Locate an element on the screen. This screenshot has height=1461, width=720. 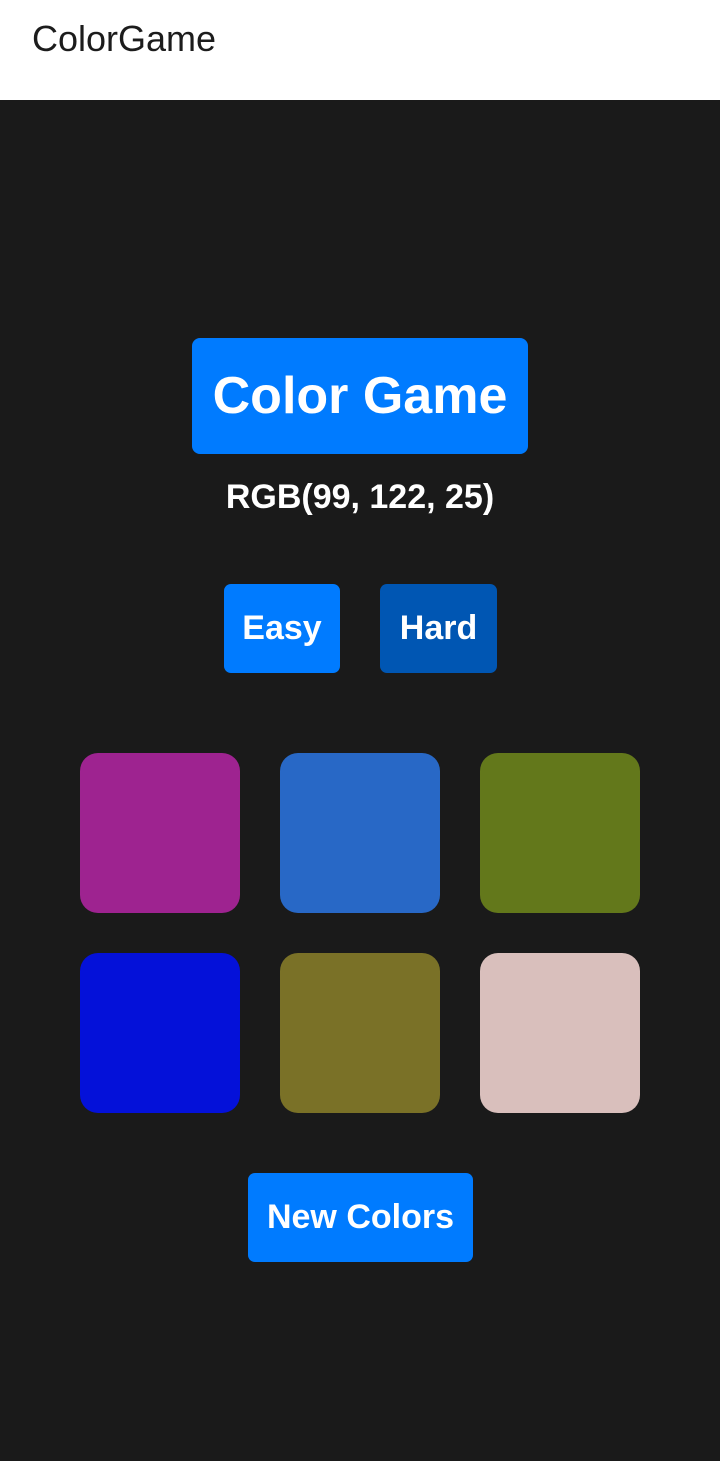
game-title: Color Game is located at coordinates (360, 396).